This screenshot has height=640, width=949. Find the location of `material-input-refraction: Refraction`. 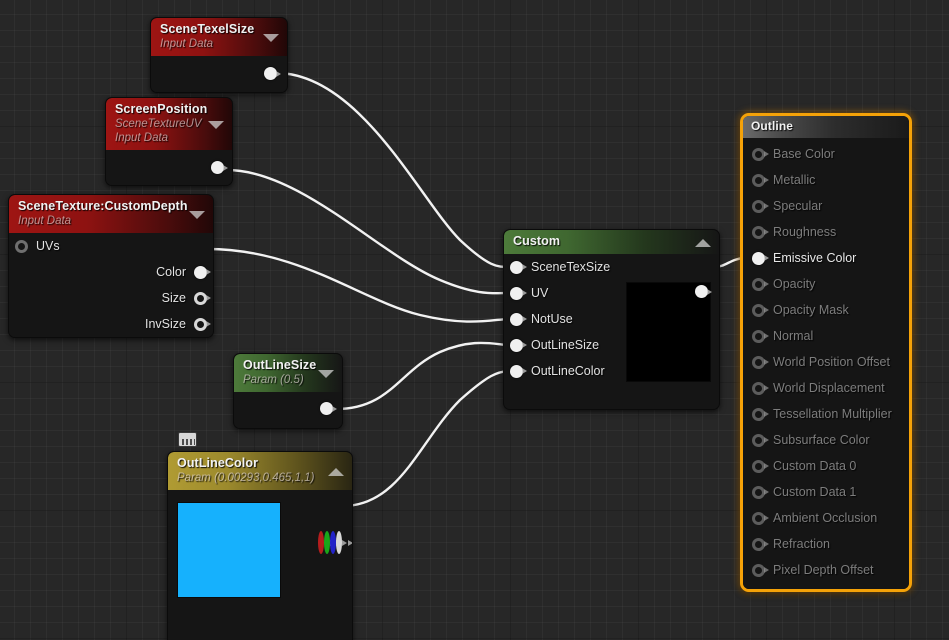

material-input-refraction: Refraction is located at coordinates (826, 544).